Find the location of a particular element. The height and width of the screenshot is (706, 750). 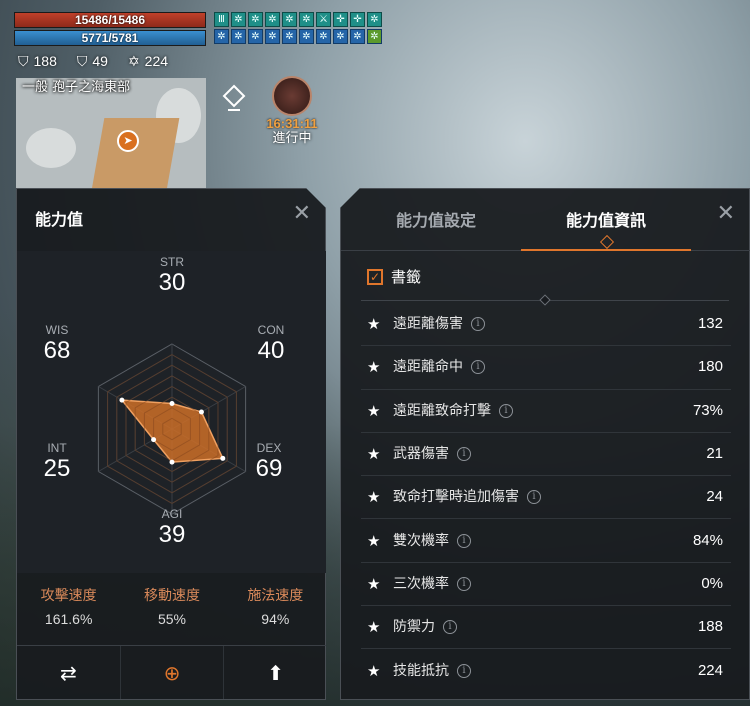

stat-info-row: ★ 遠距離傷害 i 132 is located at coordinates (546, 325).